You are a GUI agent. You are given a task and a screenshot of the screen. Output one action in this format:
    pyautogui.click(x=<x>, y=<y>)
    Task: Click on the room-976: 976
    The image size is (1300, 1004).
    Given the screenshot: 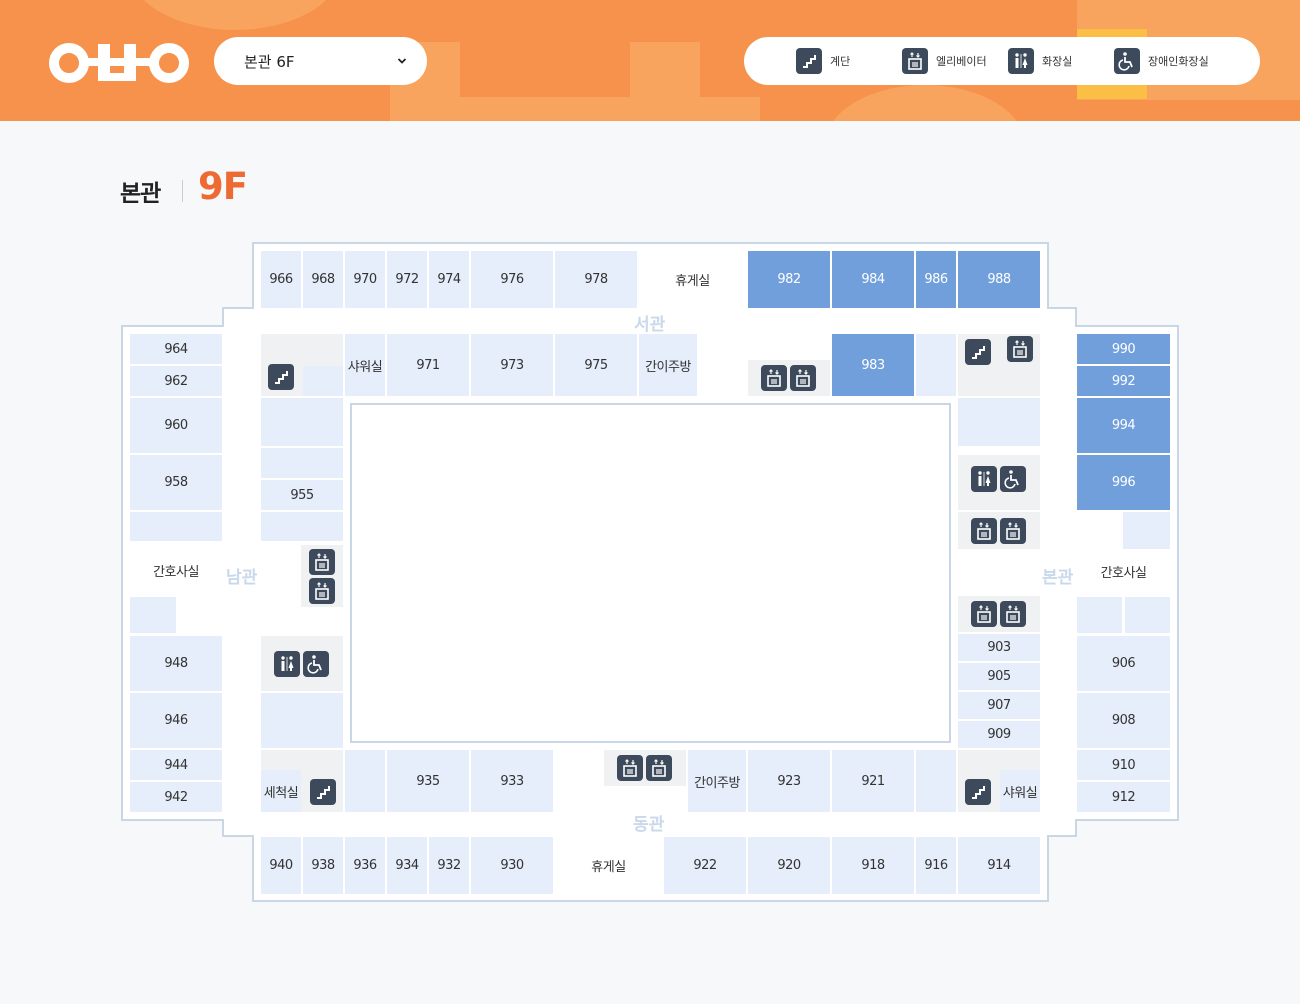 What is the action you would take?
    pyautogui.click(x=512, y=279)
    